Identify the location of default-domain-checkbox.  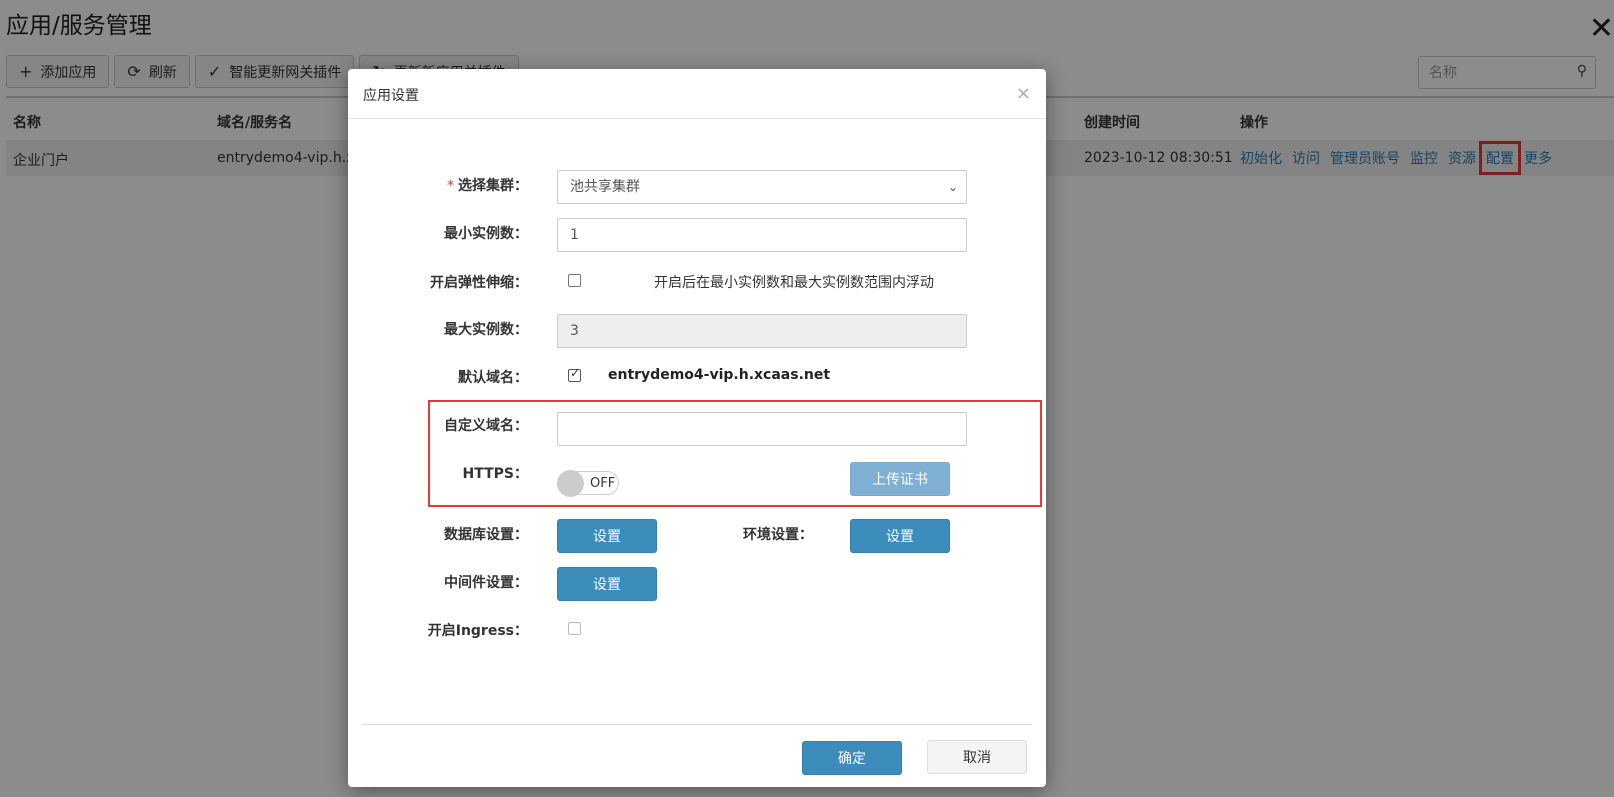
(574, 374).